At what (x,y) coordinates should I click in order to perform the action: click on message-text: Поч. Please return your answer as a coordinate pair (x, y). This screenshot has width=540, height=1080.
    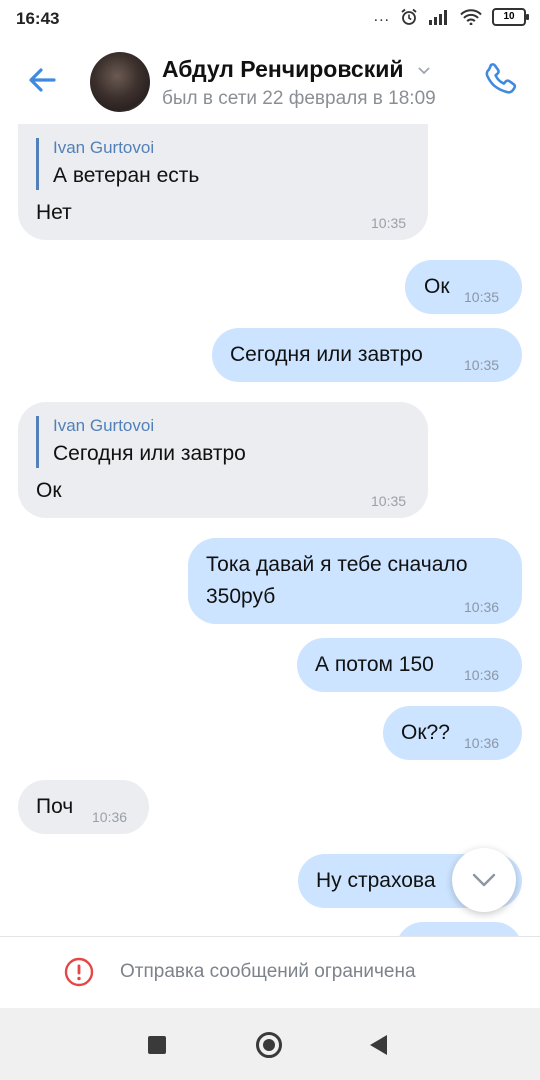
    Looking at the image, I should click on (55, 806).